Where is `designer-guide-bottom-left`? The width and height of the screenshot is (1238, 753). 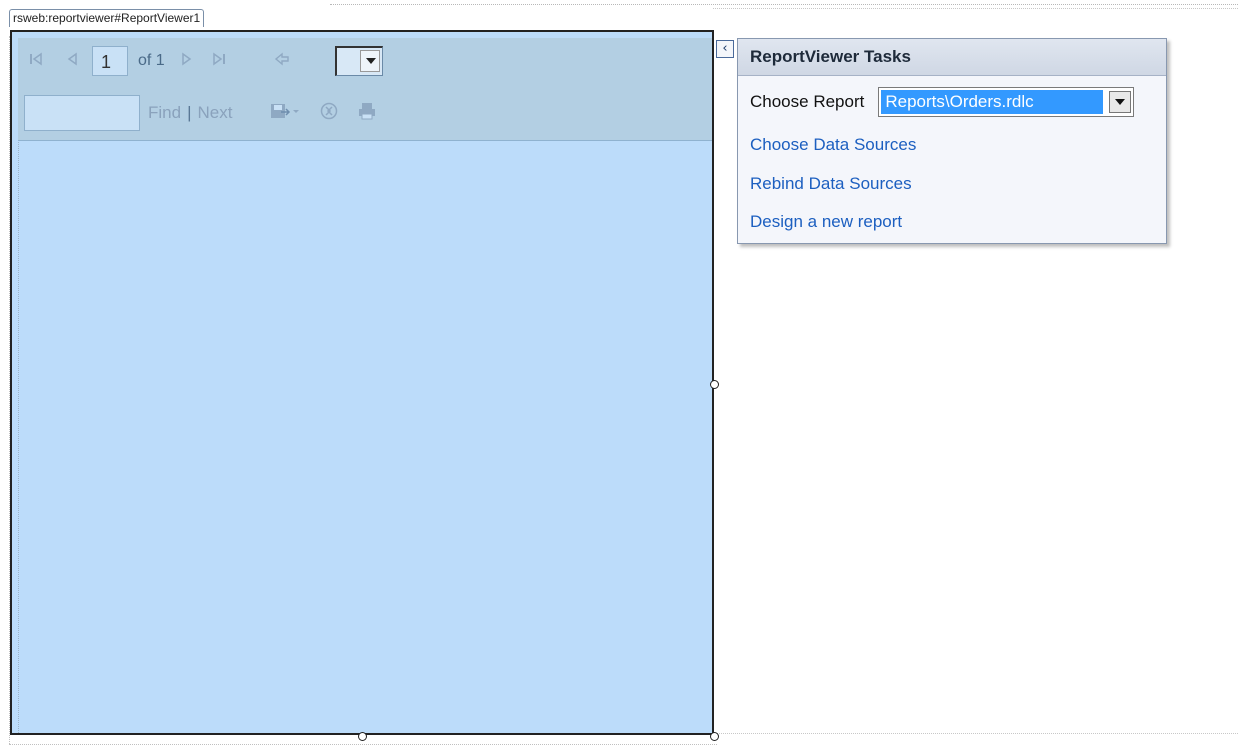
designer-guide-bottom-left is located at coordinates (363, 744).